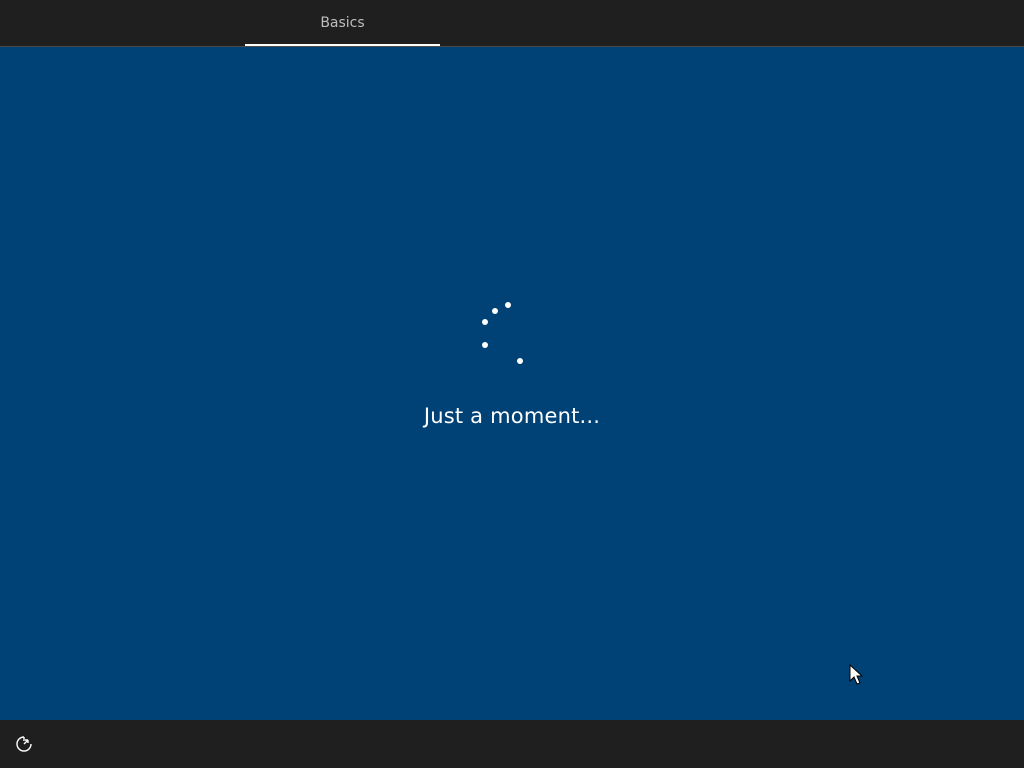  I want to click on ease-of-access-icon, so click(24, 744).